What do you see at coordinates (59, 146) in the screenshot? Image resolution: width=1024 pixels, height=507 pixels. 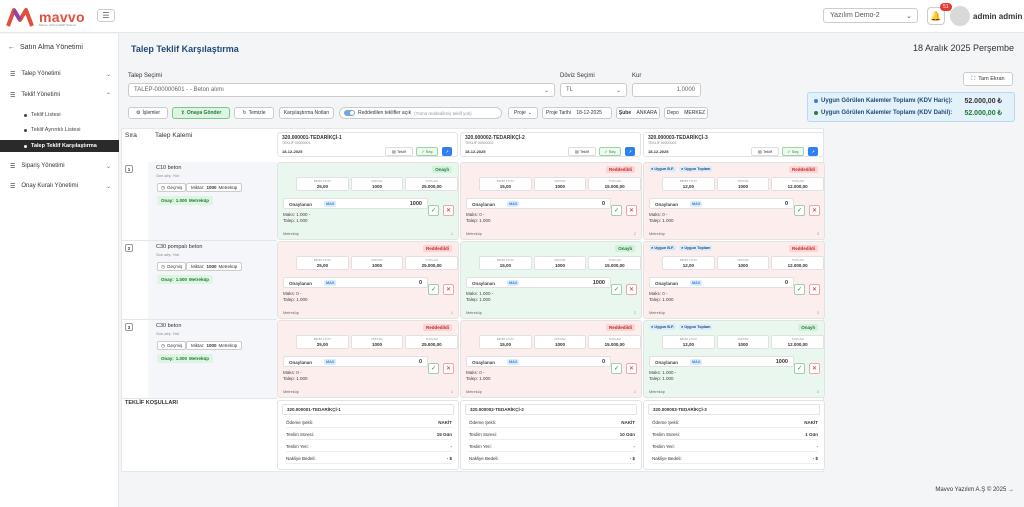 I see `sidebar-subitem-karsilastirma: Talep Teklif Karşılaştırma` at bounding box center [59, 146].